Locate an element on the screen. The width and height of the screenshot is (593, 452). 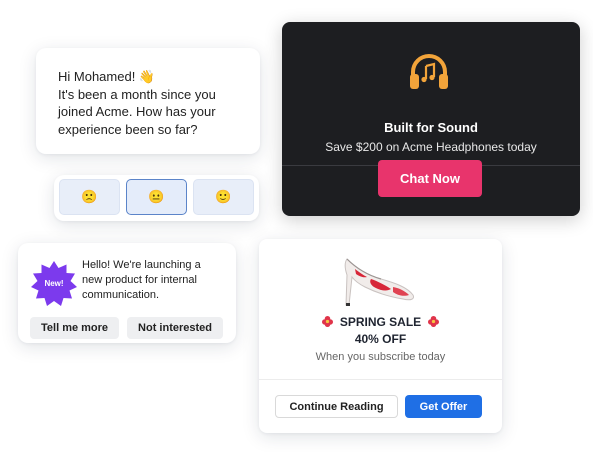
rating-sad-button: 🙁 is located at coordinates (89, 197).